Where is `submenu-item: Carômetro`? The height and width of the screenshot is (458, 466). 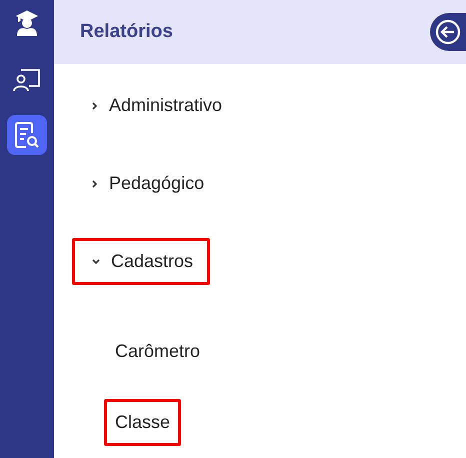
submenu-item: Carômetro is located at coordinates (158, 351).